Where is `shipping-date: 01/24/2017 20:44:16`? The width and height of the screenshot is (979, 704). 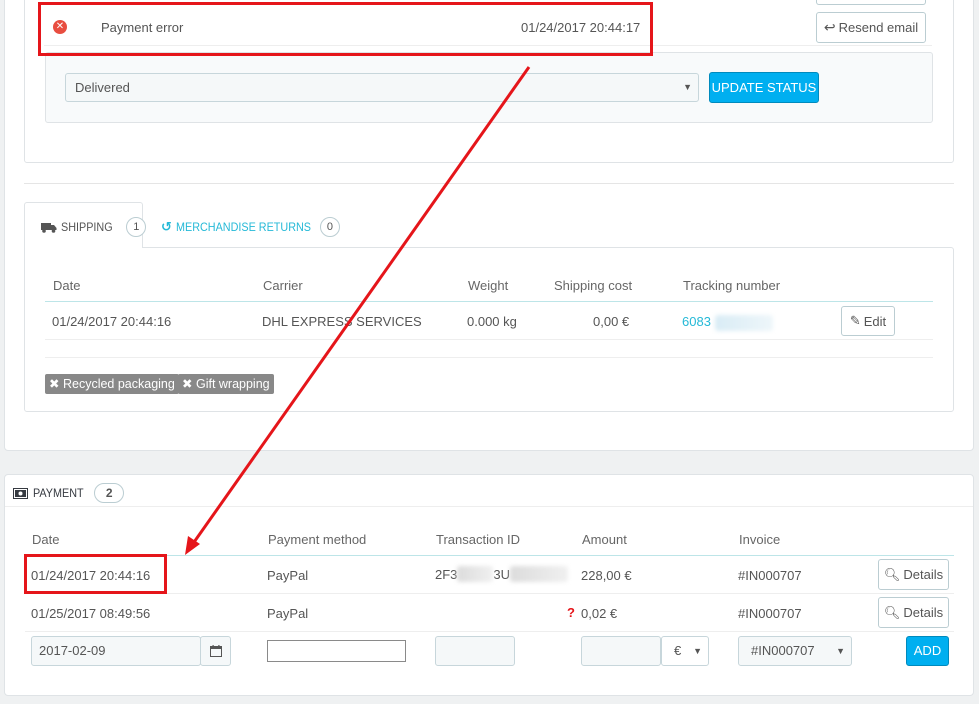
shipping-date: 01/24/2017 20:44:16 is located at coordinates (112, 321).